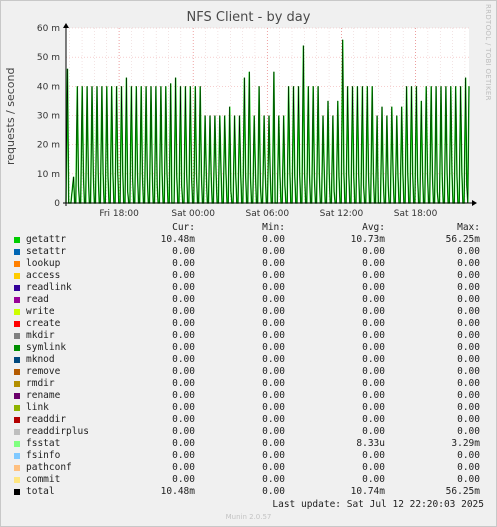 The height and width of the screenshot is (527, 497). What do you see at coordinates (468, 227) in the screenshot?
I see `legend-header-max: Max:` at bounding box center [468, 227].